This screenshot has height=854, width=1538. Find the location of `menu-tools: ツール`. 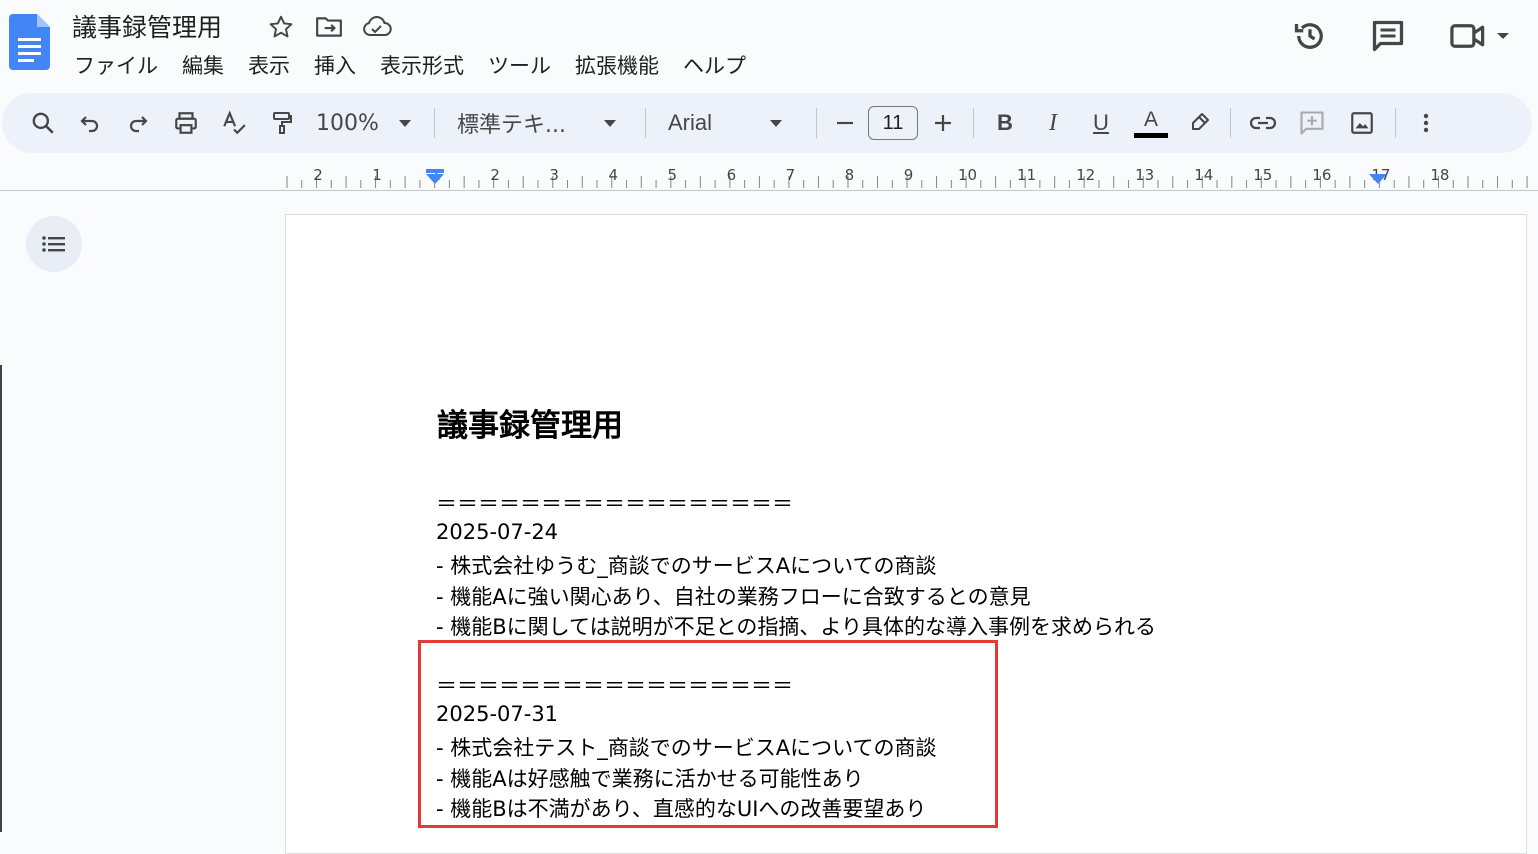

menu-tools: ツール is located at coordinates (519, 65).